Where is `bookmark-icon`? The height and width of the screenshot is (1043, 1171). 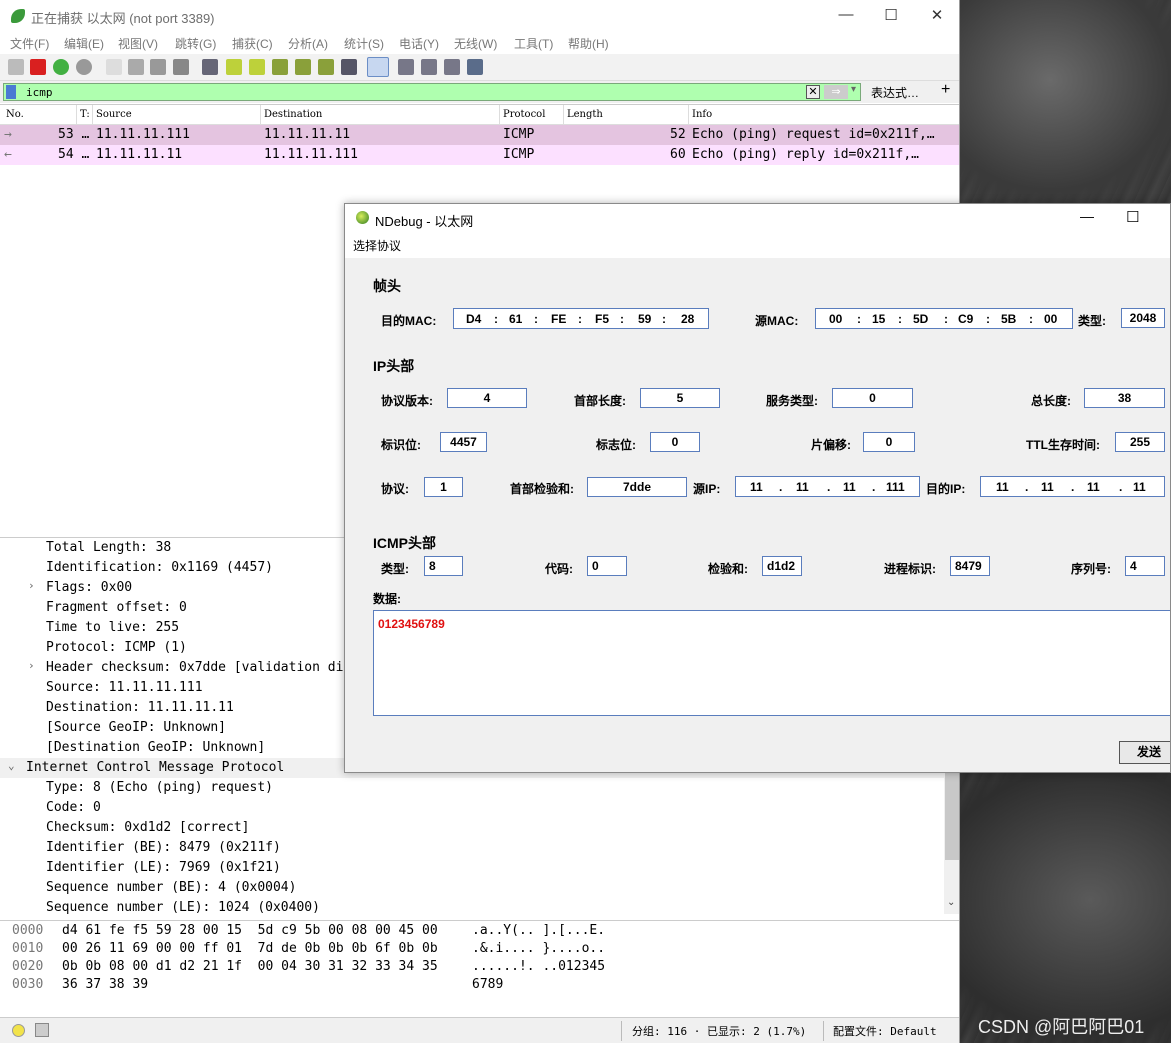 bookmark-icon is located at coordinates (11, 92).